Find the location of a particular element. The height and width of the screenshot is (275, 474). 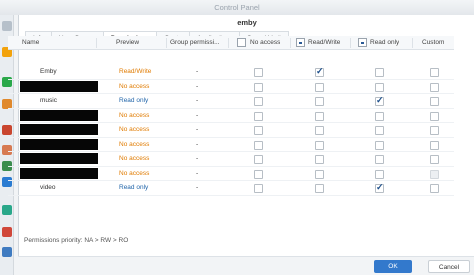

column-custom: Custom is located at coordinates (433, 43).